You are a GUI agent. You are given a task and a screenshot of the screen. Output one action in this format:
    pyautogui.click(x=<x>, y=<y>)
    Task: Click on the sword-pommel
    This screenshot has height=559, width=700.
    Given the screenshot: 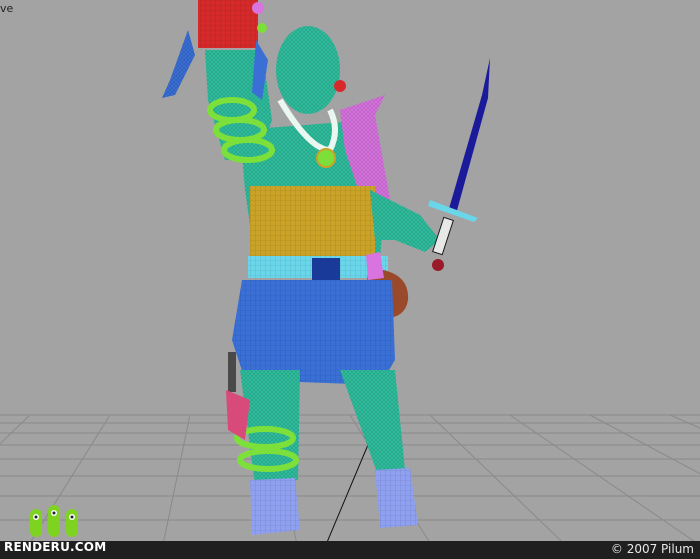 What is the action you would take?
    pyautogui.click(x=438, y=265)
    